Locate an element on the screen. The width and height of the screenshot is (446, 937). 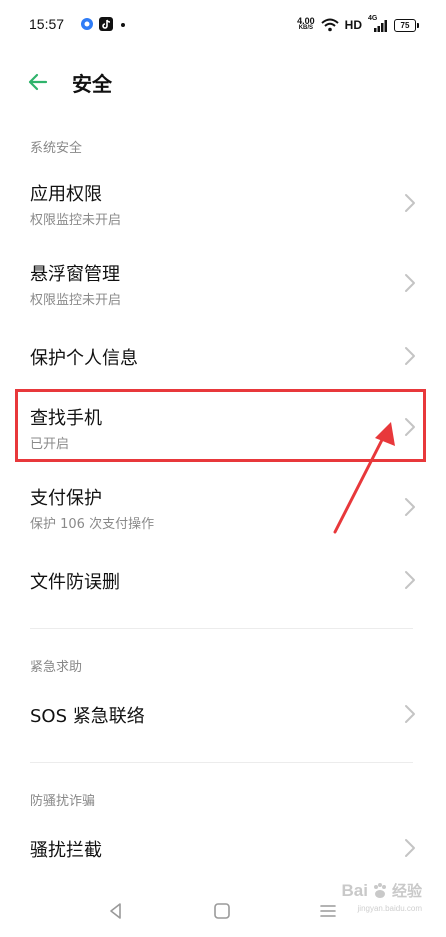
list-item-file-protection: 文件防误删 is located at coordinates (223, 580).